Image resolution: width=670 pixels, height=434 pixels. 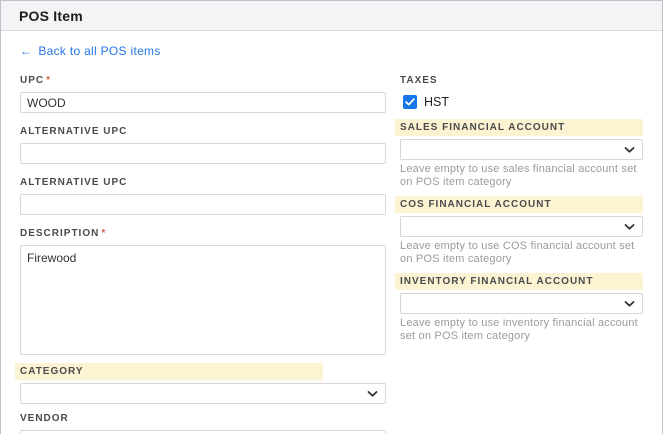 I want to click on alternative-upc-2-field-group: ALTERNATIVE UPC, so click(x=203, y=196).